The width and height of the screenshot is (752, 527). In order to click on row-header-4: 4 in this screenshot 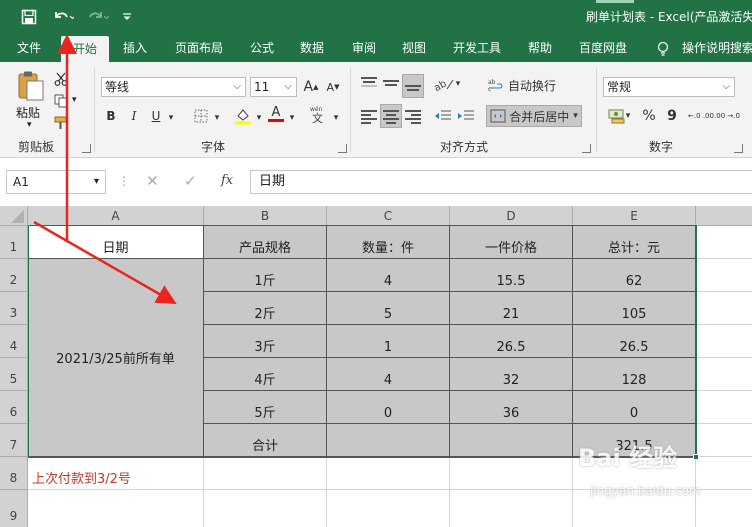, I will do `click(14, 341)`.